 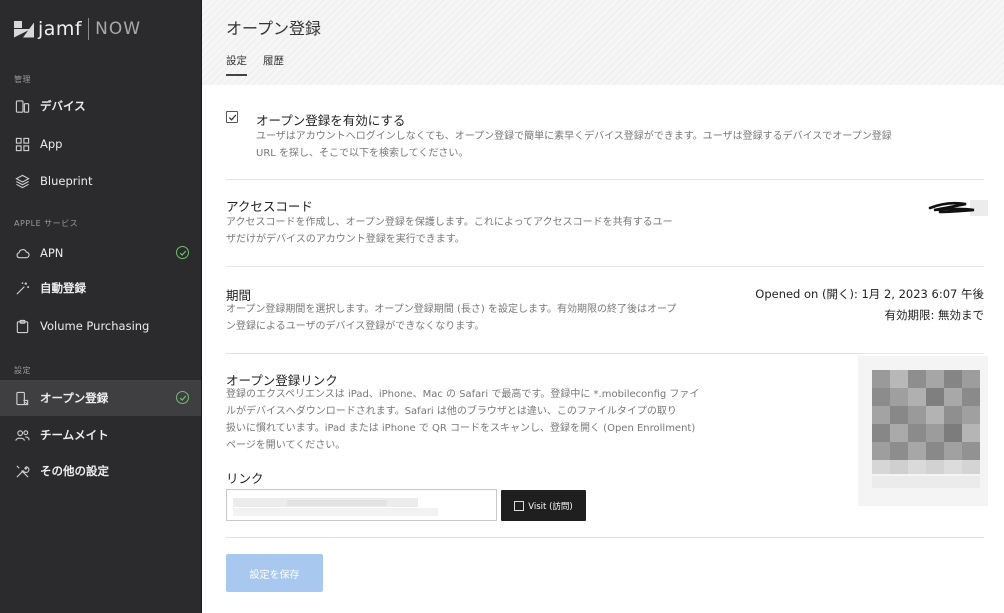 I want to click on sidebar-item-volume-purchasing: Volume Purchasing, so click(x=100, y=326).